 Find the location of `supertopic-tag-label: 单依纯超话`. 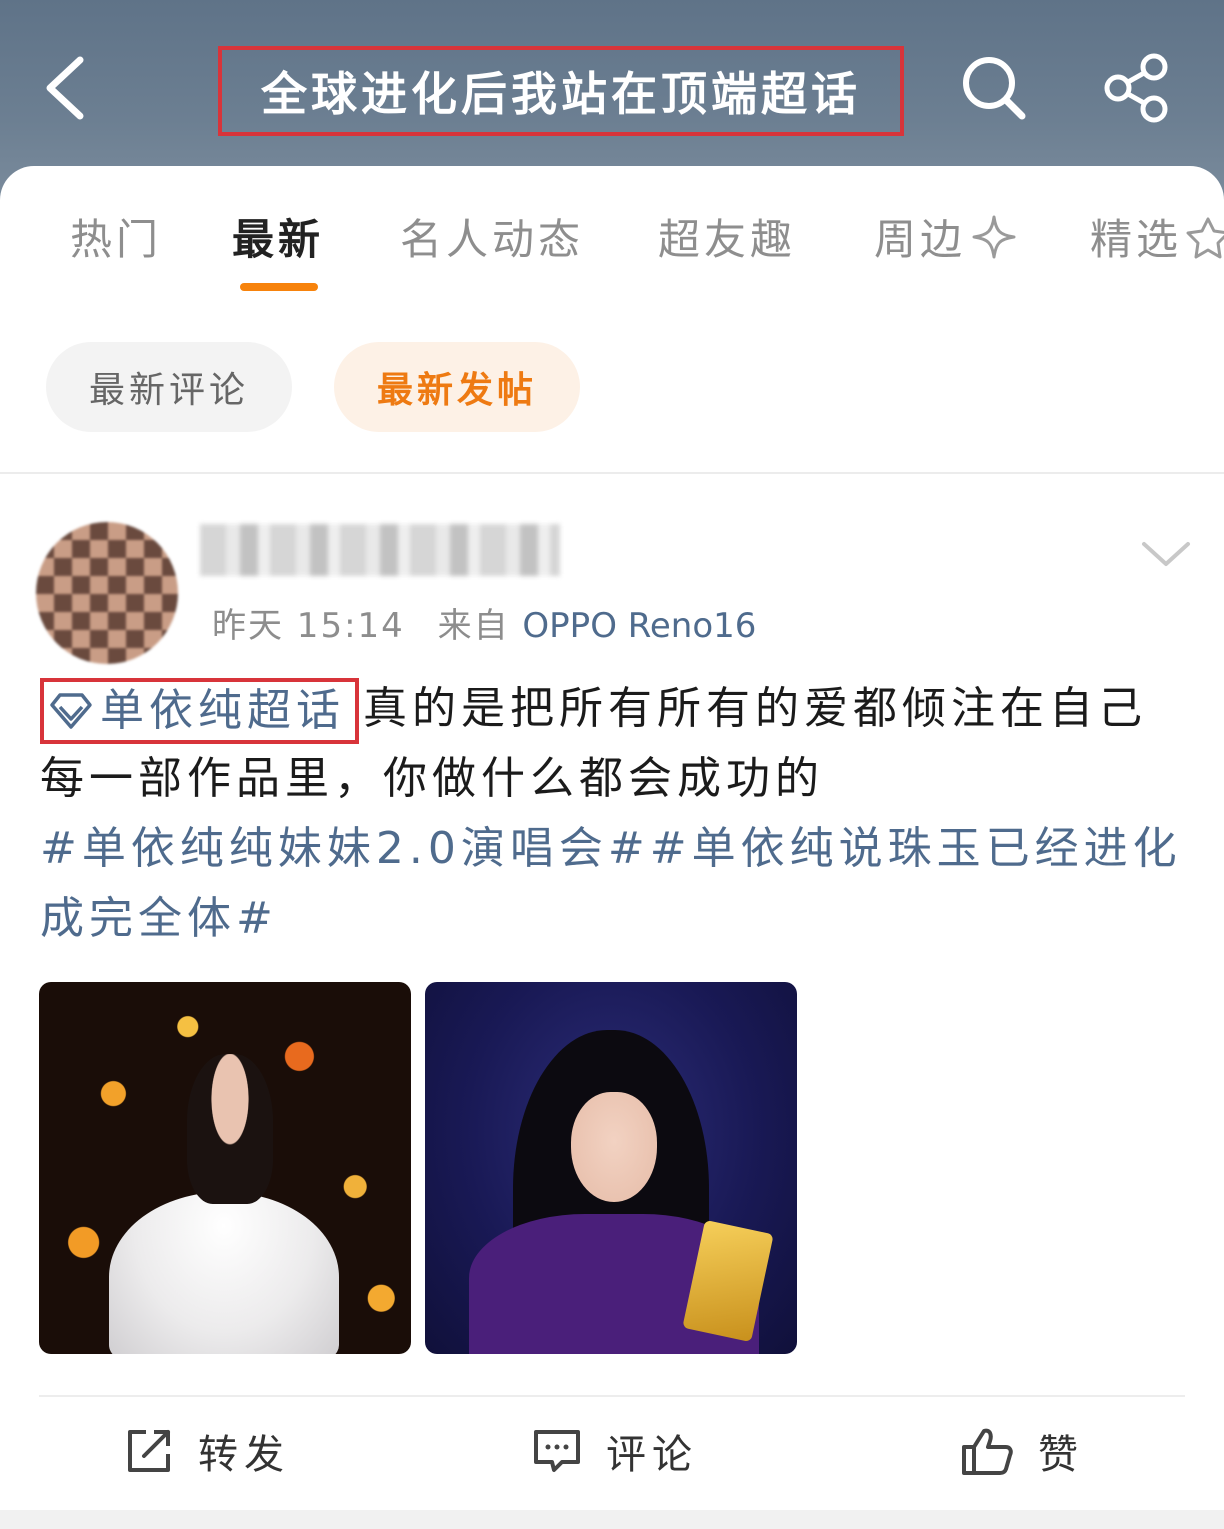

supertopic-tag-label: 单依纯超话 is located at coordinates (222, 710).